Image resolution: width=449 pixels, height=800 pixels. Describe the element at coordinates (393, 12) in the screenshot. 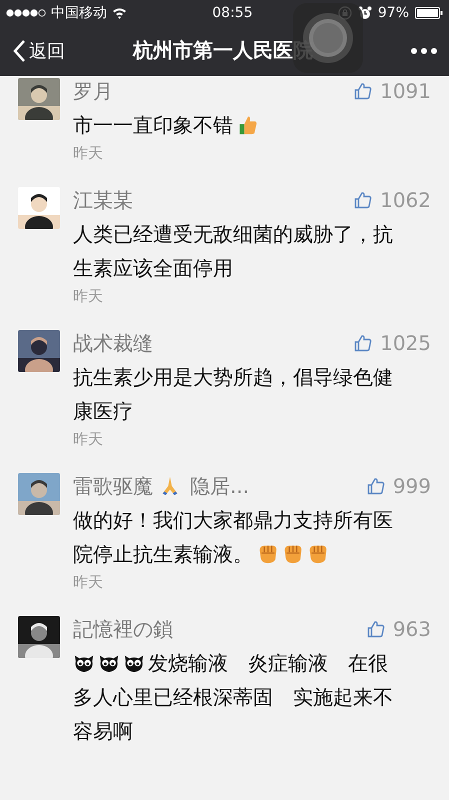

I see `battery-percent: 97%` at that location.